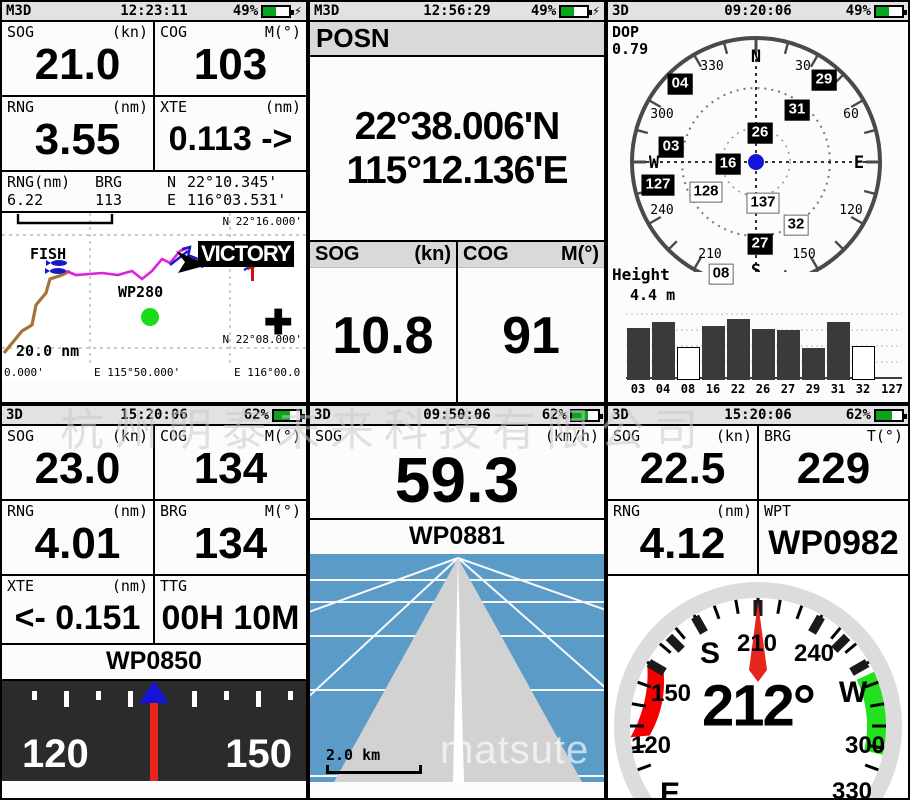 The width and height of the screenshot is (910, 800). What do you see at coordinates (457, 473) in the screenshot?
I see `highway-sog-box: SOG (km/h) 59.3` at bounding box center [457, 473].